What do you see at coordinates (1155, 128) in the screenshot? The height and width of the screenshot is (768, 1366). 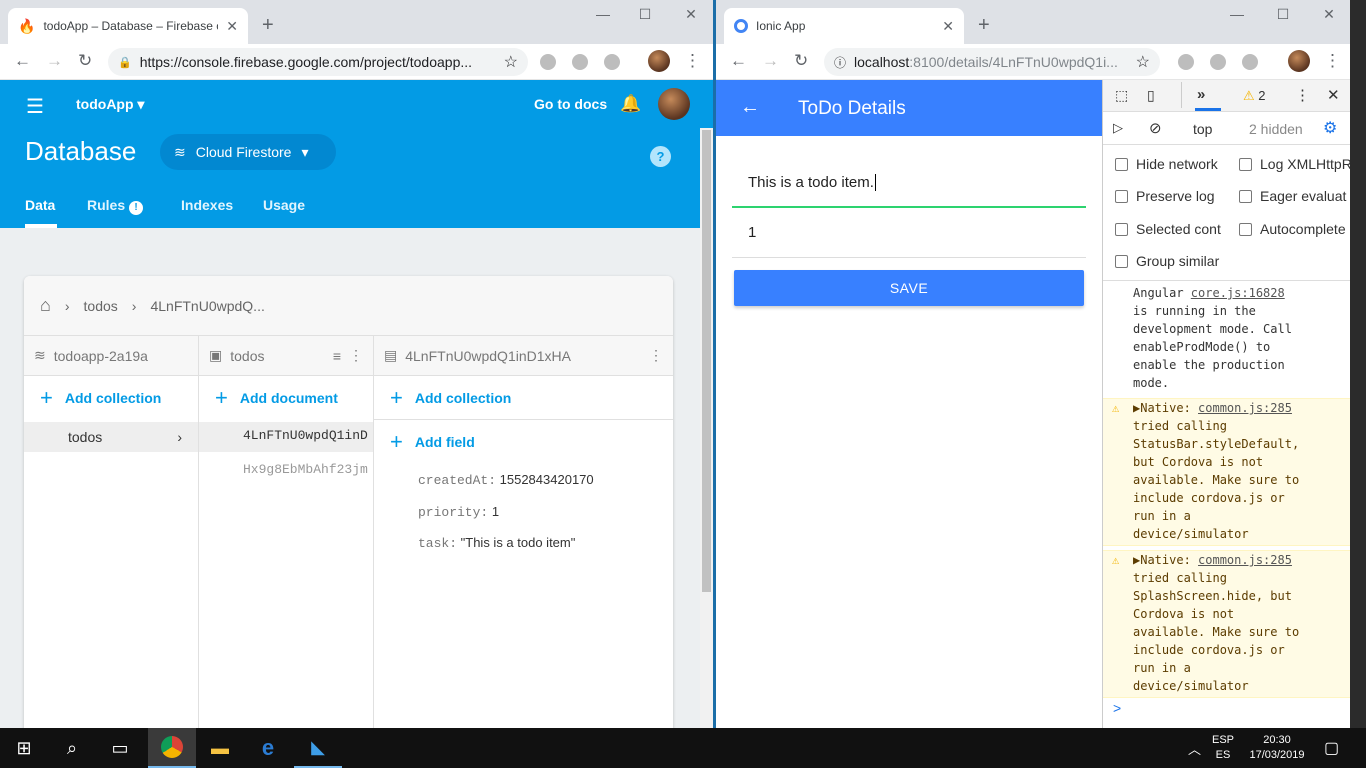 I see `clear-console-icon: ⊘` at bounding box center [1155, 128].